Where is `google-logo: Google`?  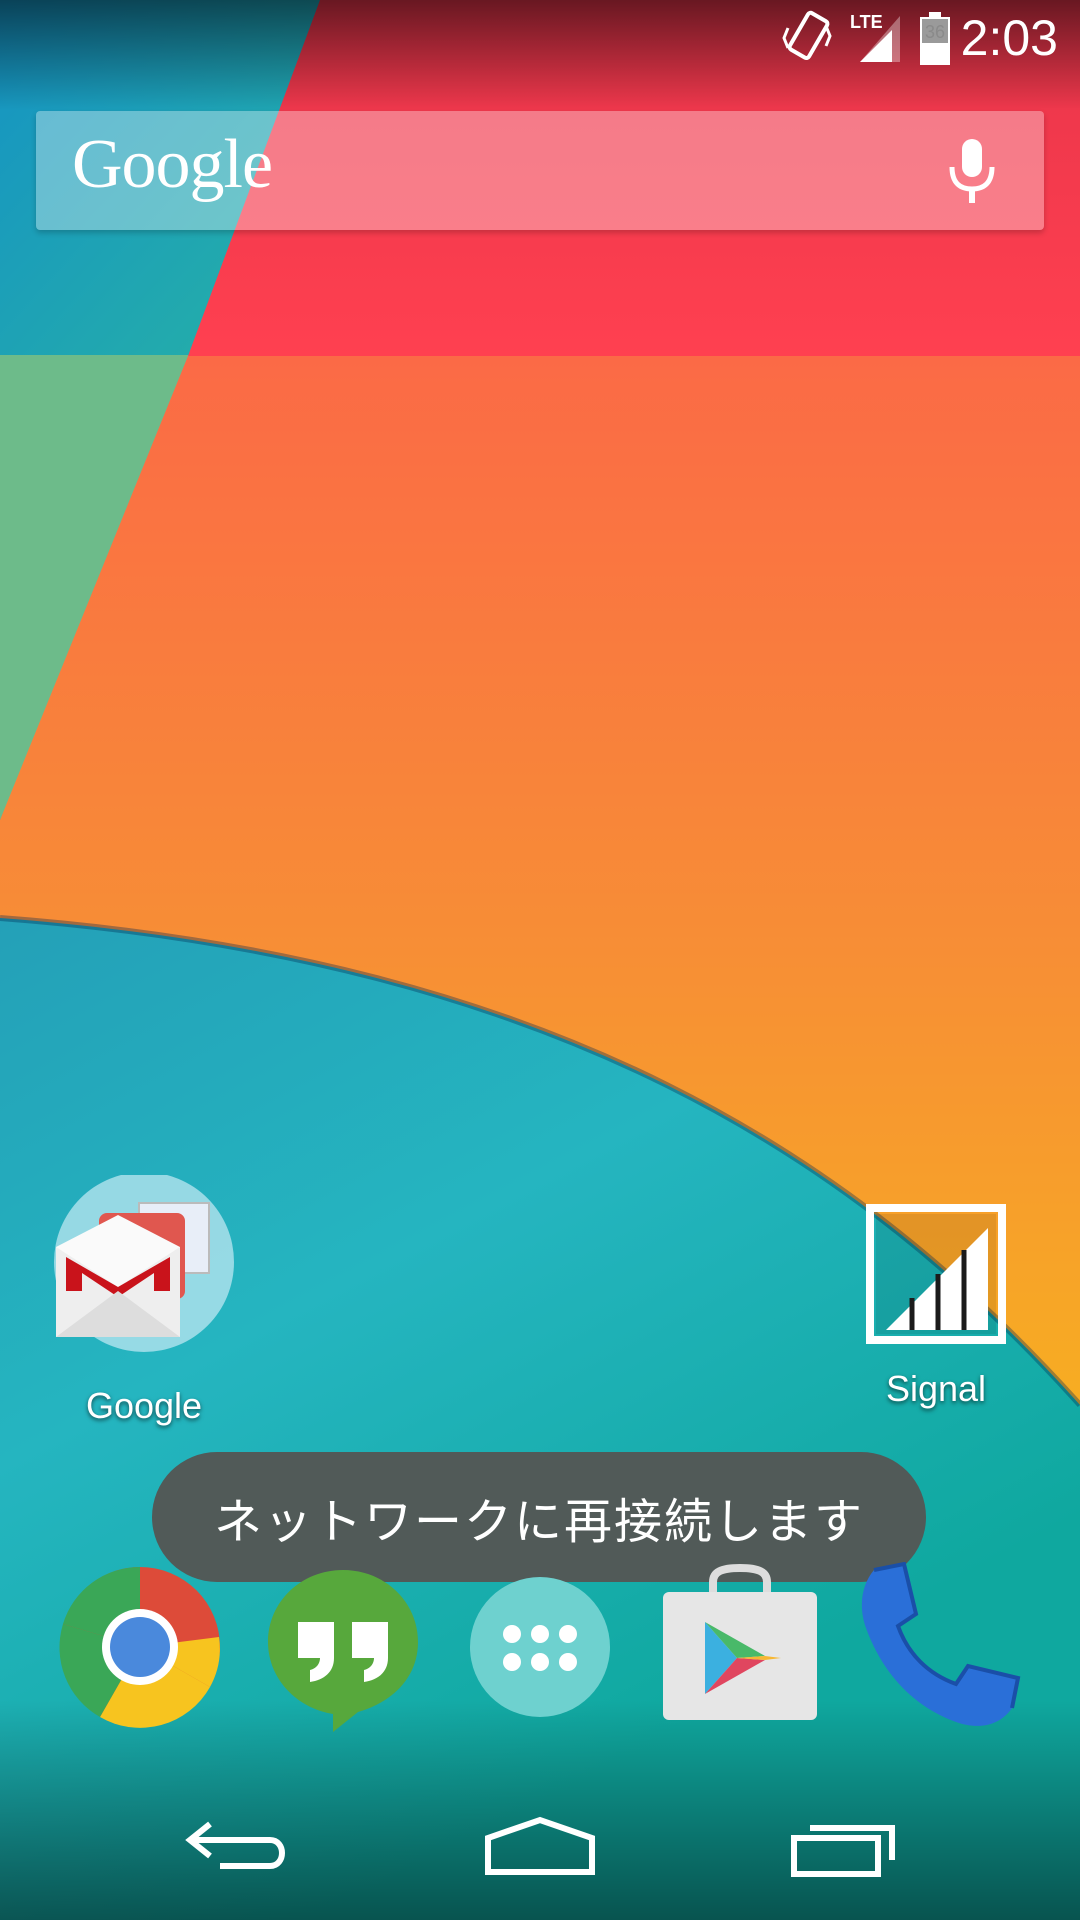 google-logo: Google is located at coordinates (172, 164).